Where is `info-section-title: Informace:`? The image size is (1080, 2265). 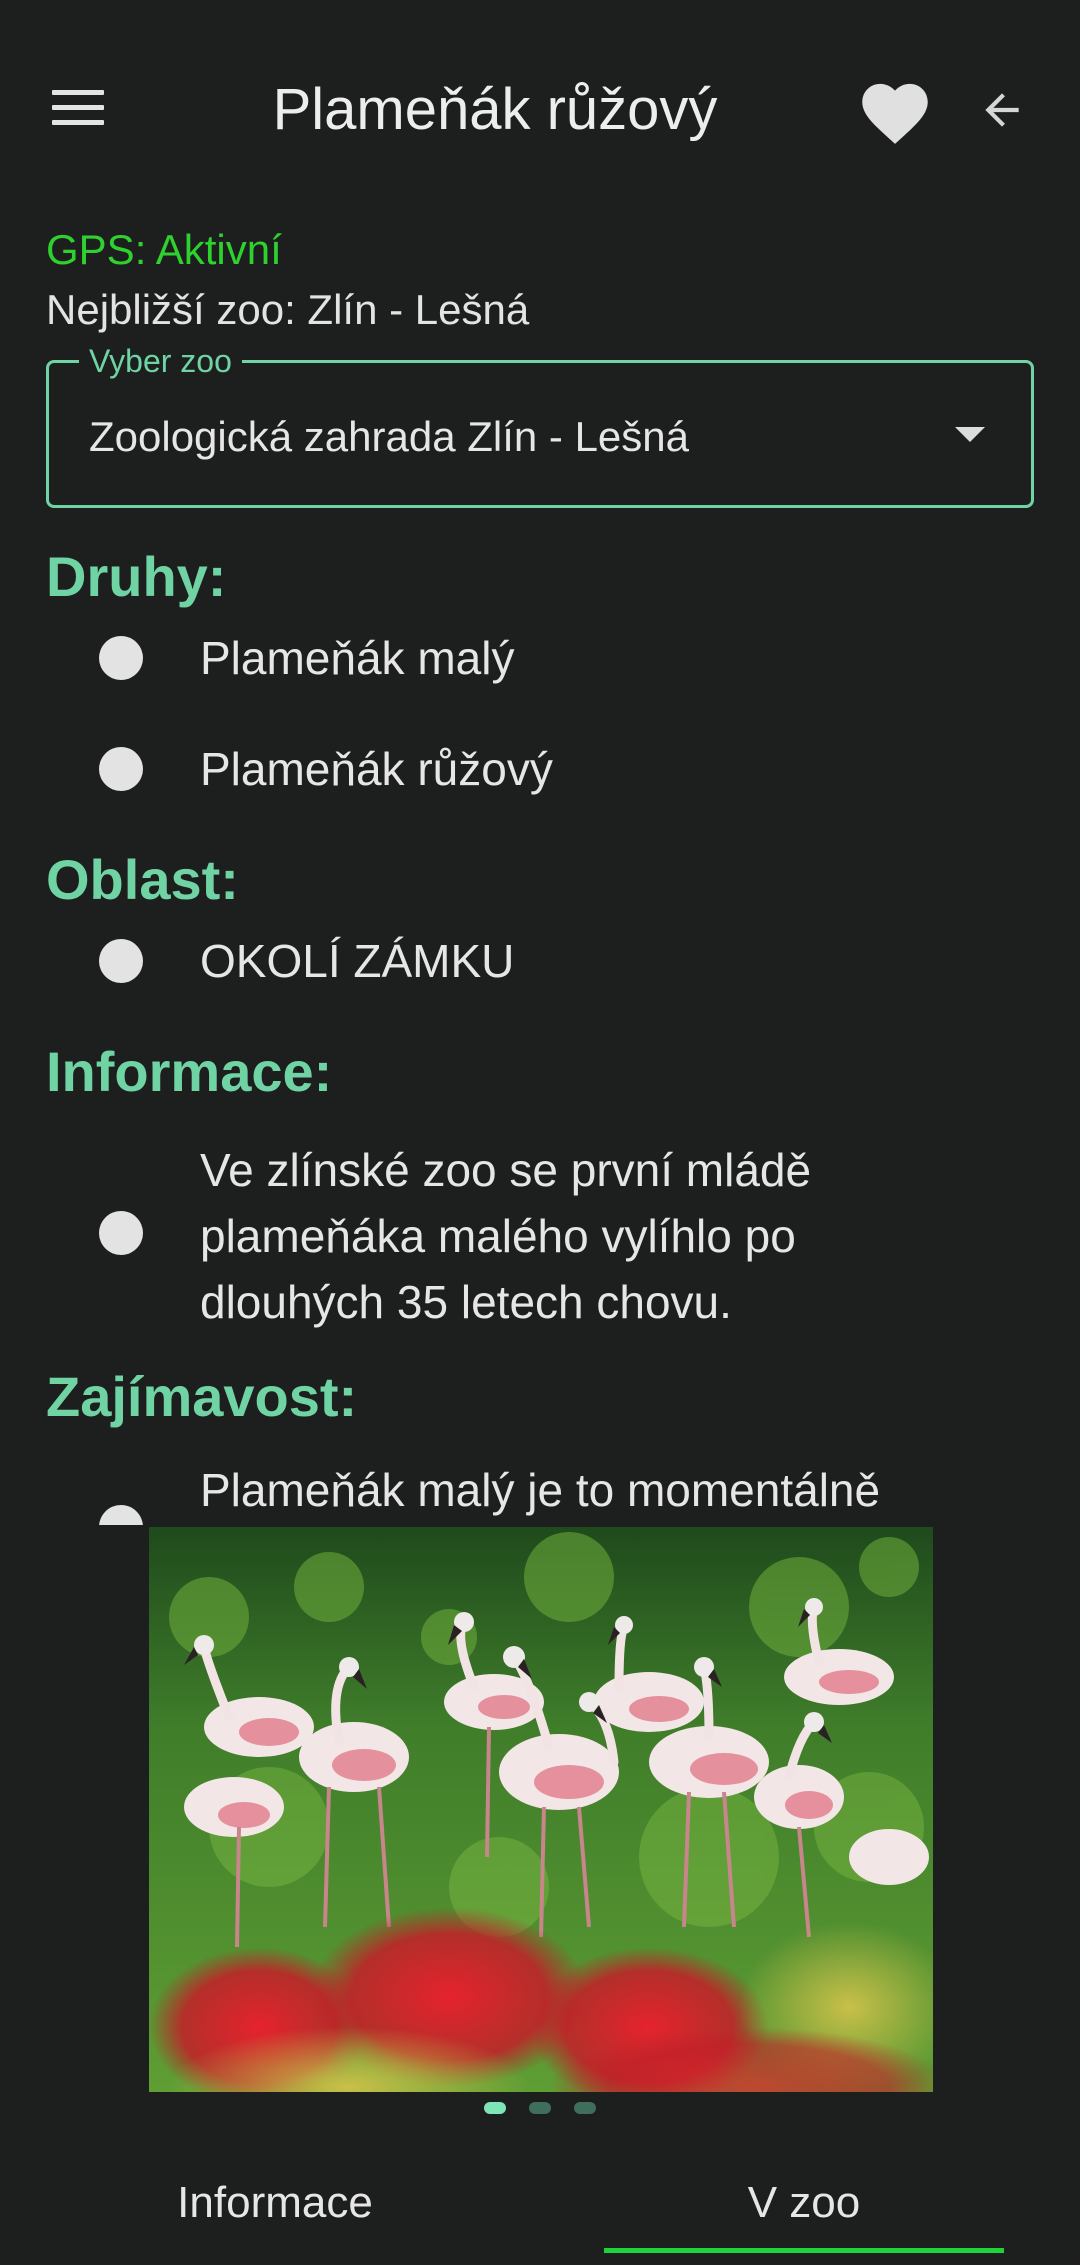 info-section-title: Informace: is located at coordinates (189, 1071).